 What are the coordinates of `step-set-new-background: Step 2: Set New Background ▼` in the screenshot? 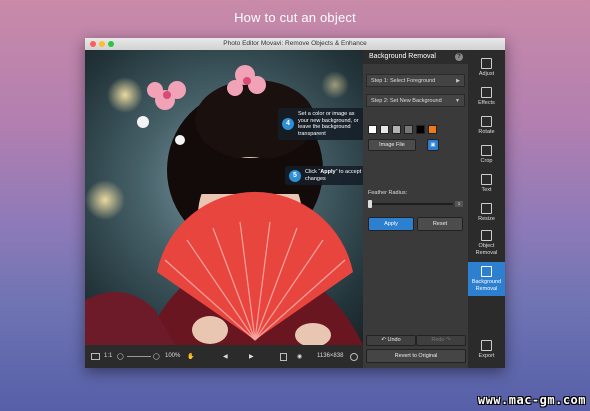 It's located at (415, 100).